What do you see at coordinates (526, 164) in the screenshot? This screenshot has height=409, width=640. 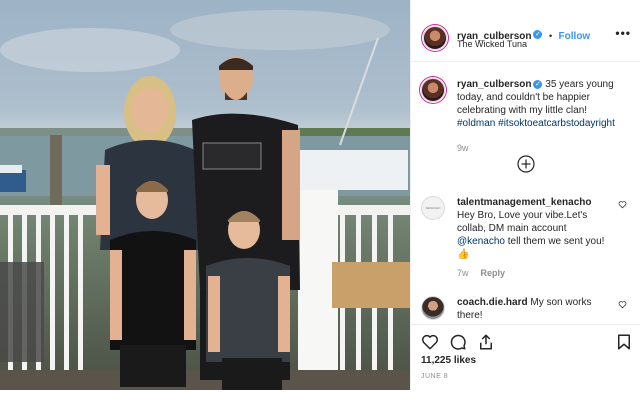 I see `load-more-comments-icon` at bounding box center [526, 164].